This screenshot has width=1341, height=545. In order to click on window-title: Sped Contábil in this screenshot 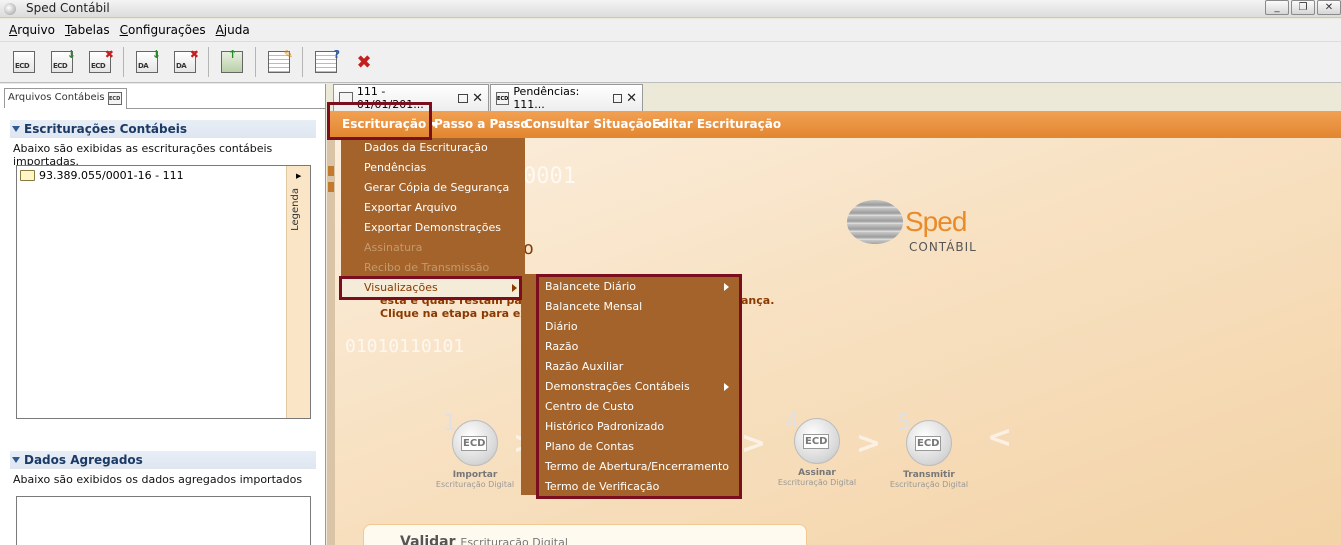, I will do `click(68, 8)`.